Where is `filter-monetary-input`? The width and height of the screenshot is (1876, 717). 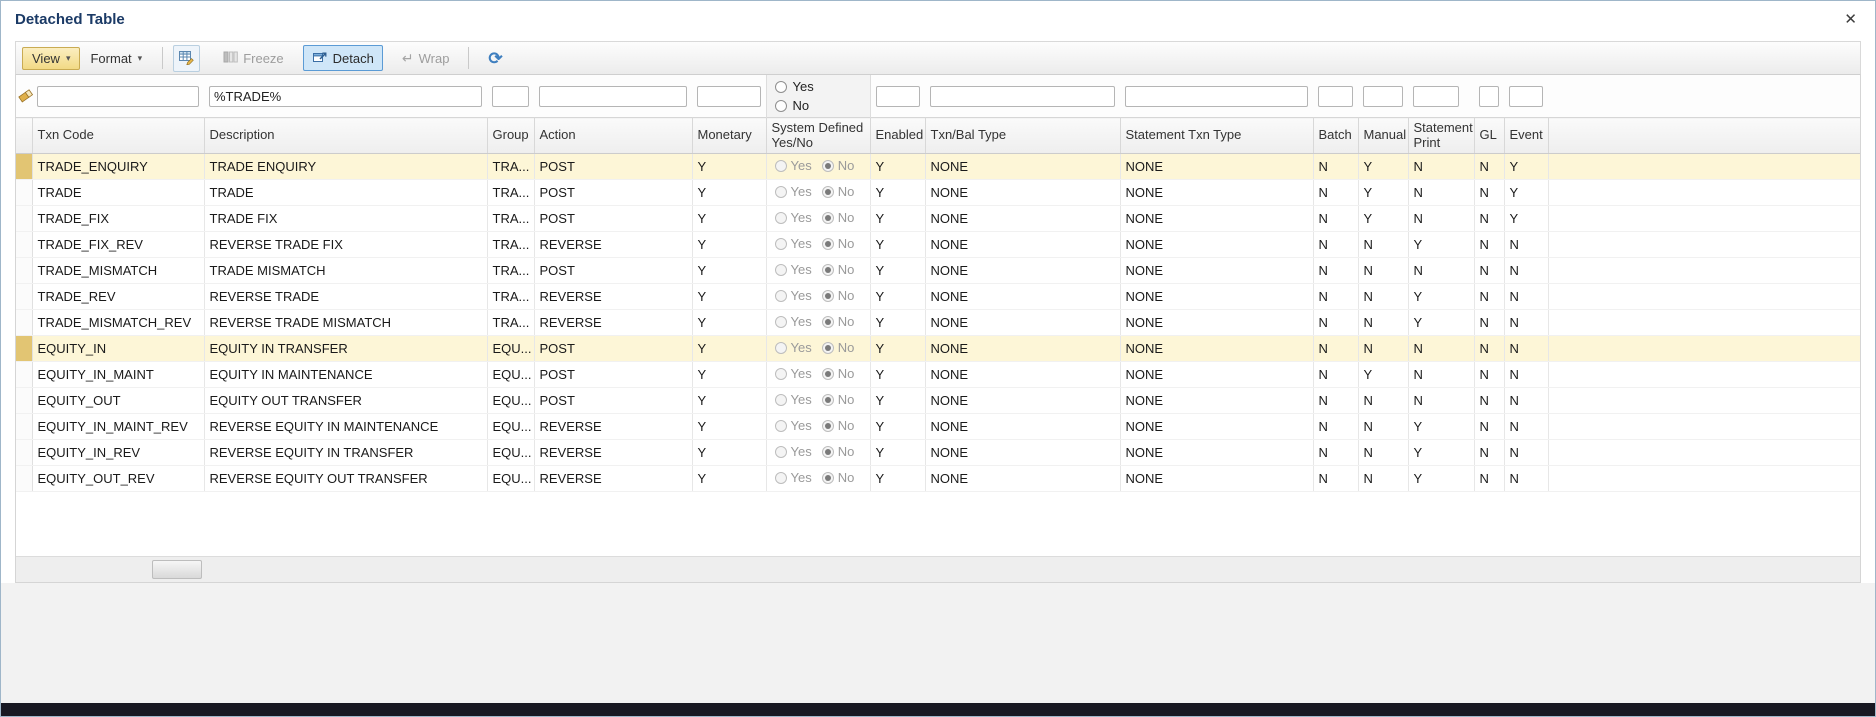 filter-monetary-input is located at coordinates (729, 96).